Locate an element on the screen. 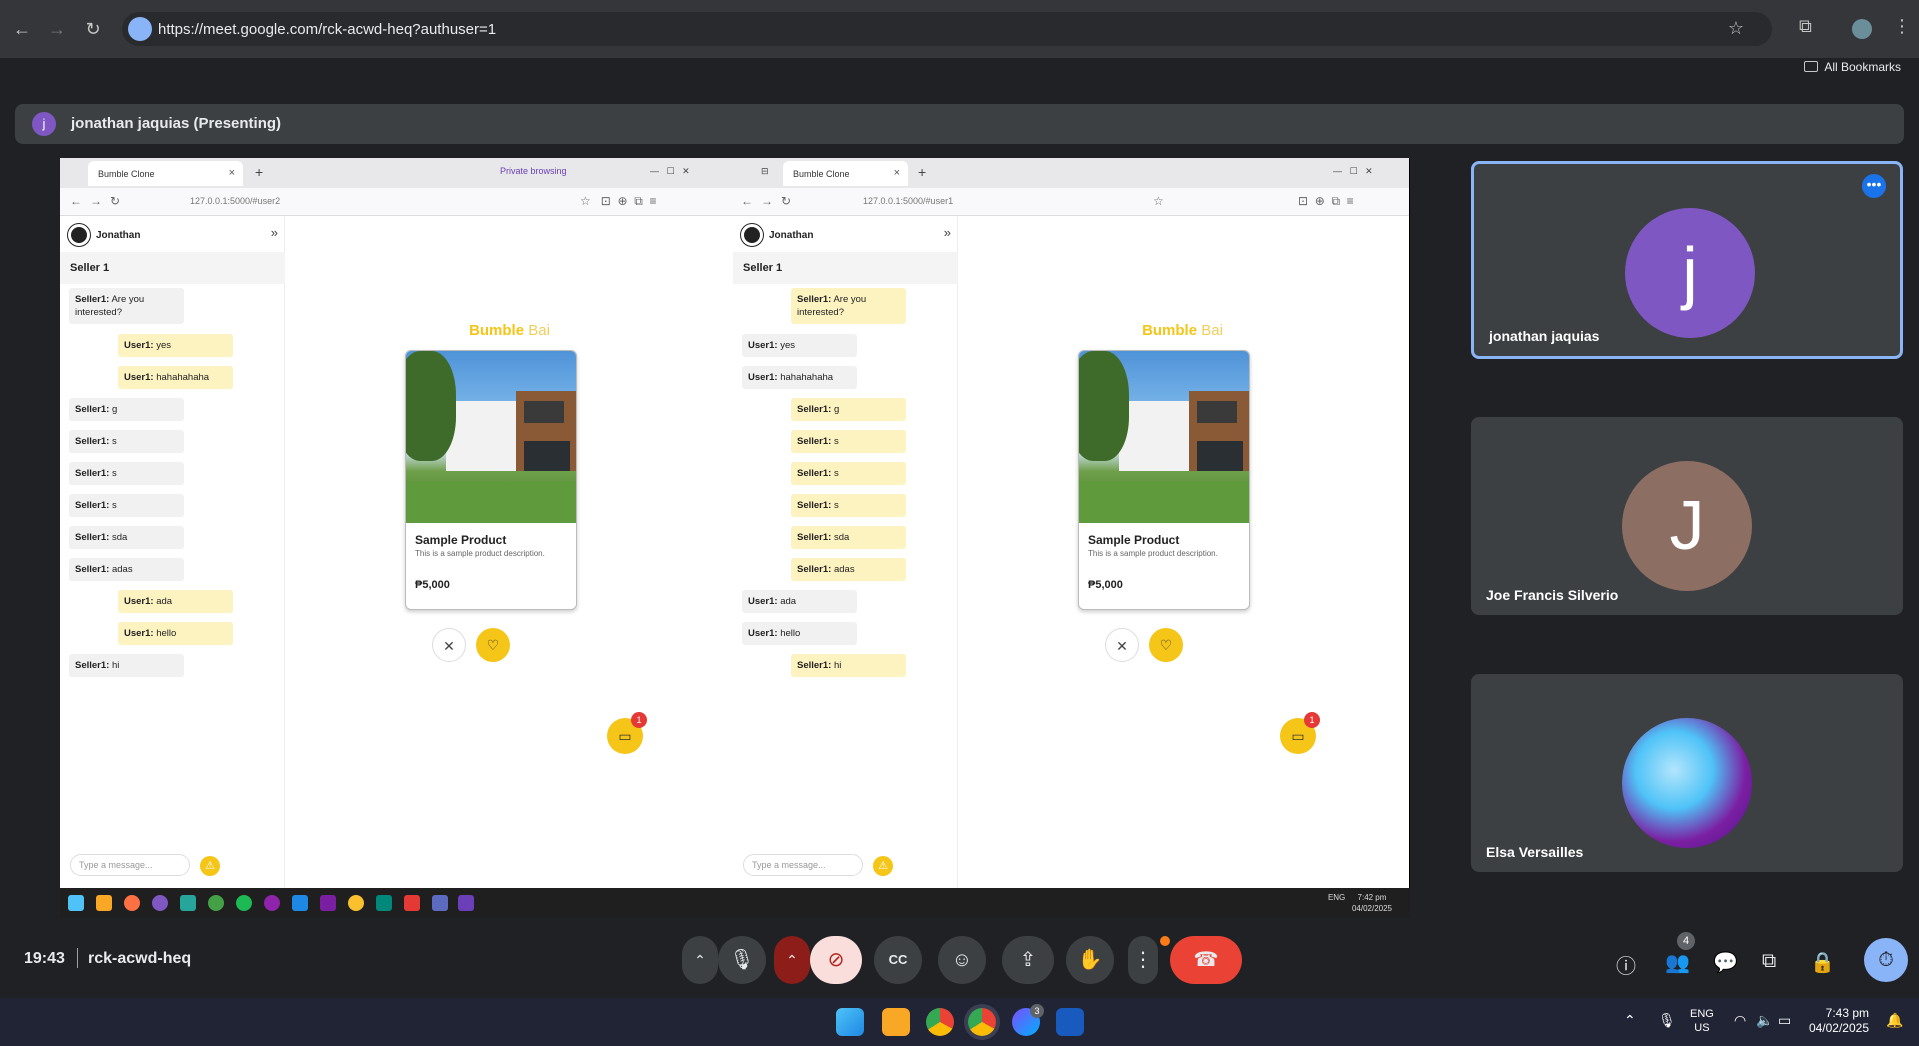 The image size is (1919, 1046). host-controls-icon: 🔒 is located at coordinates (1822, 962).